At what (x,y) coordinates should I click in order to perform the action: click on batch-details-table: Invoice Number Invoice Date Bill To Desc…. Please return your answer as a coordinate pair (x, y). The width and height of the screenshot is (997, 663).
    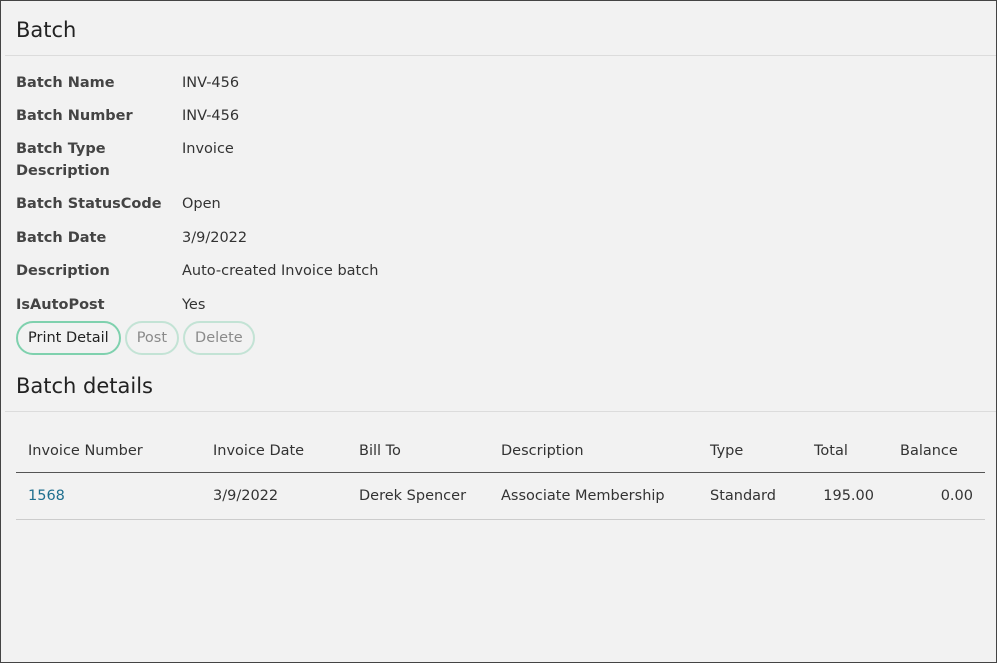
    Looking at the image, I should click on (500, 474).